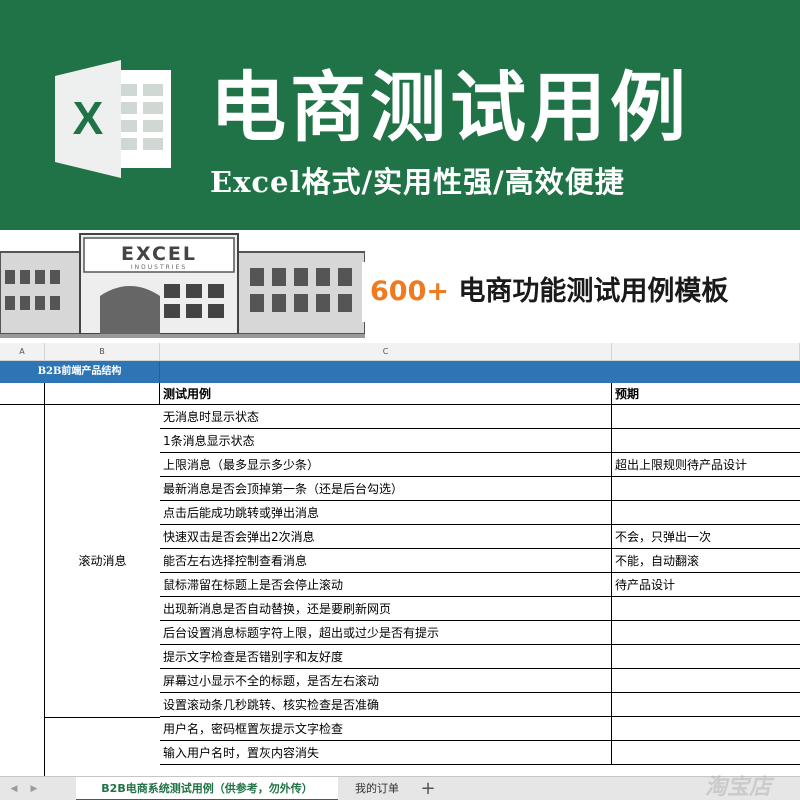 The height and width of the screenshot is (800, 800). Describe the element at coordinates (706, 561) in the screenshot. I see `expected-cell: 不能，自动翻滚` at that location.